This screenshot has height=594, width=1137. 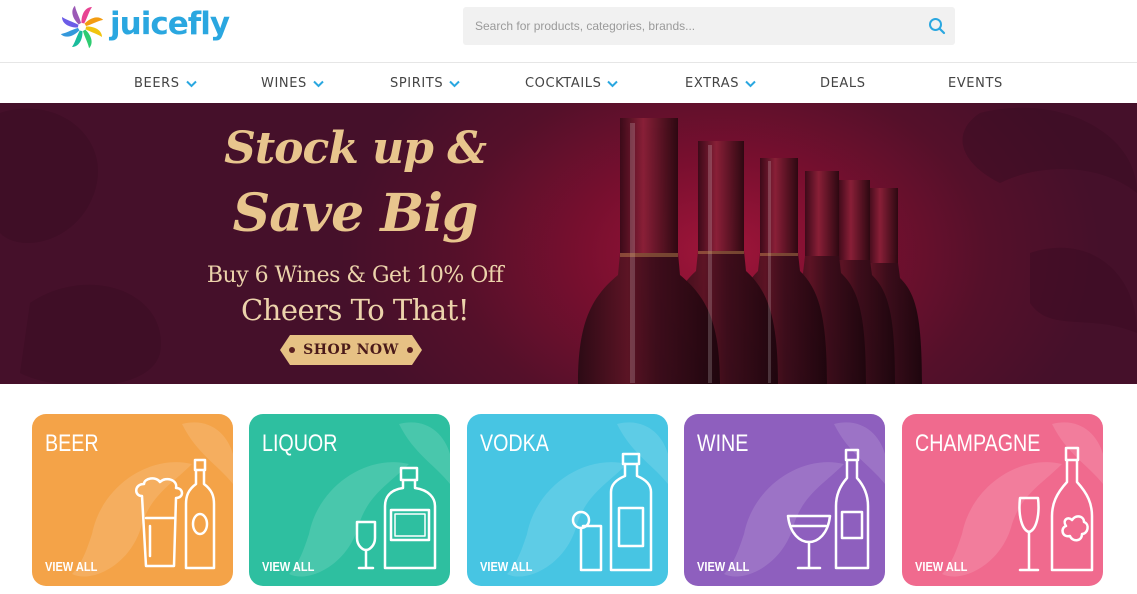 What do you see at coordinates (1056, 509) in the screenshot?
I see `champagne-icon` at bounding box center [1056, 509].